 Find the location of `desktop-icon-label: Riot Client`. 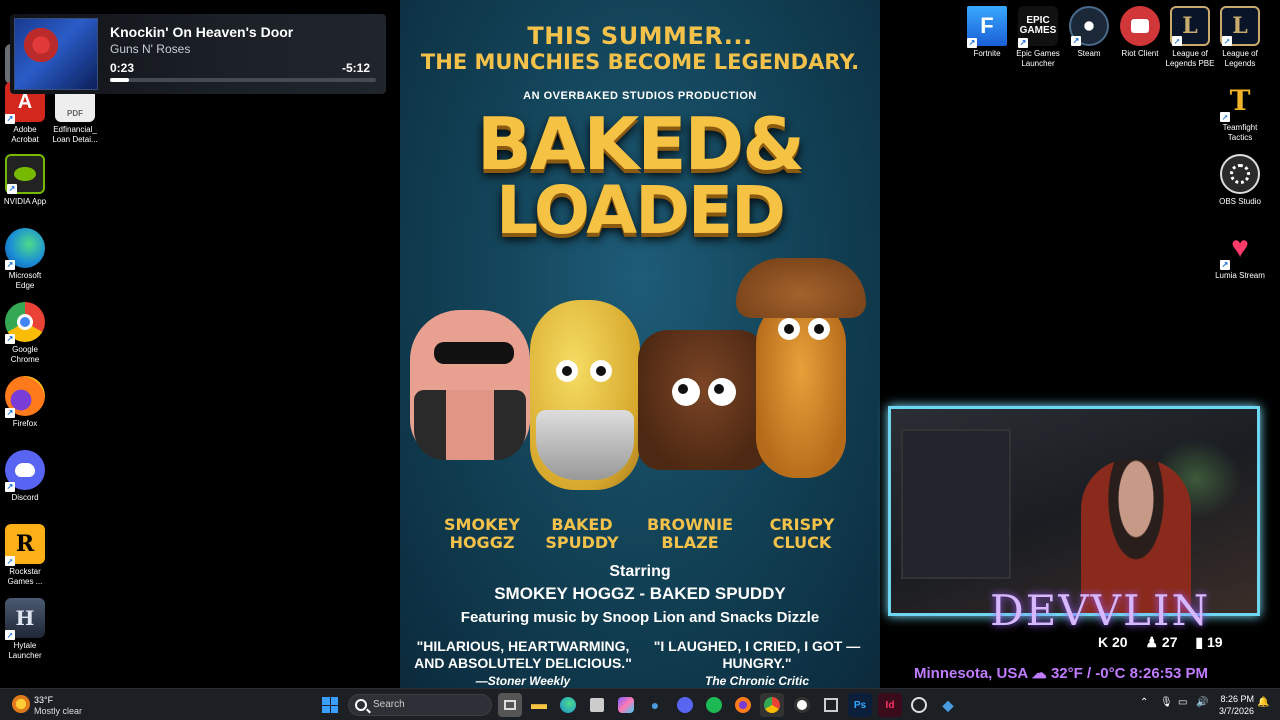

desktop-icon-label: Riot Client is located at coordinates (1140, 53).